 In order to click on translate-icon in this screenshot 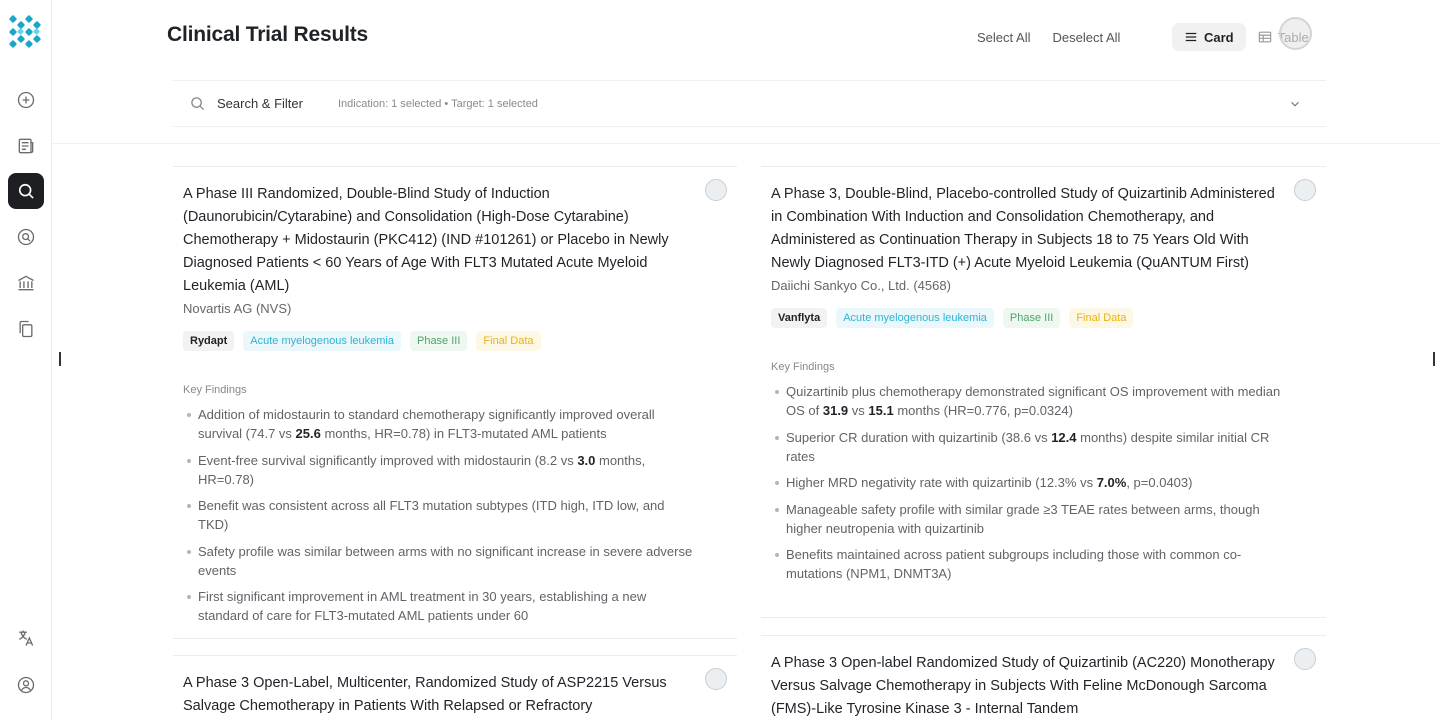, I will do `click(26, 638)`.